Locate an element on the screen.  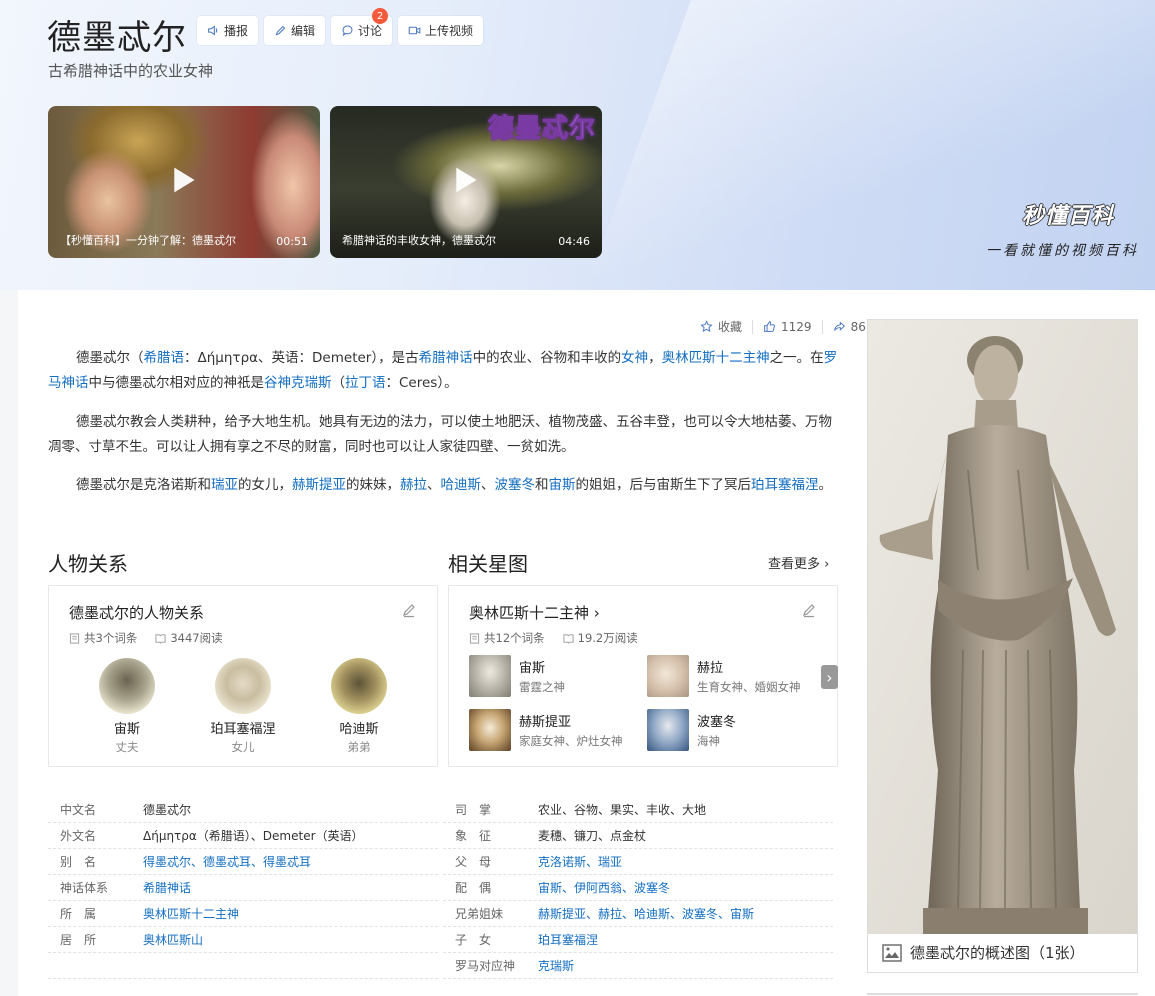
info-value: 农业、谷物、果实、丰收、大地 is located at coordinates (622, 810).